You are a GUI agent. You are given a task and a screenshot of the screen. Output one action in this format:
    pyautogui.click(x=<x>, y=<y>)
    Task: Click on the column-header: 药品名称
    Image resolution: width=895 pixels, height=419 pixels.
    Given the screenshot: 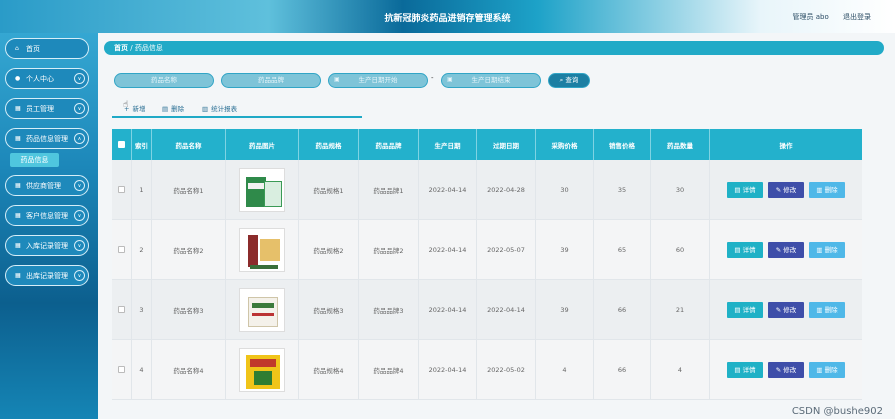 What is the action you would take?
    pyautogui.click(x=189, y=144)
    